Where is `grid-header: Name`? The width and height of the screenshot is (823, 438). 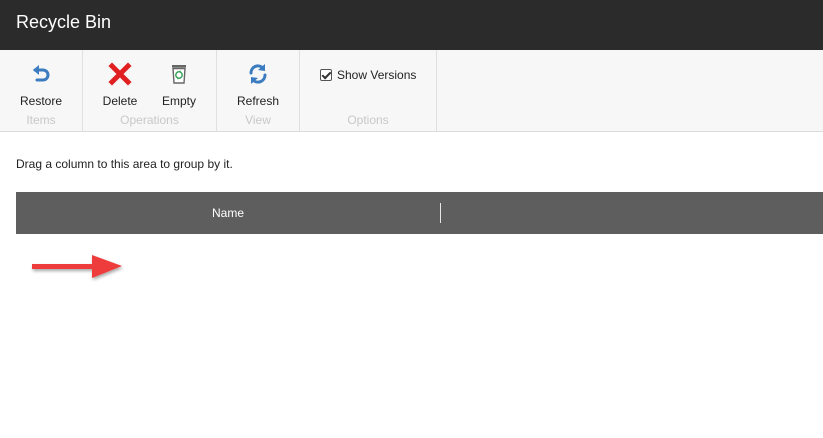 grid-header: Name is located at coordinates (419, 213).